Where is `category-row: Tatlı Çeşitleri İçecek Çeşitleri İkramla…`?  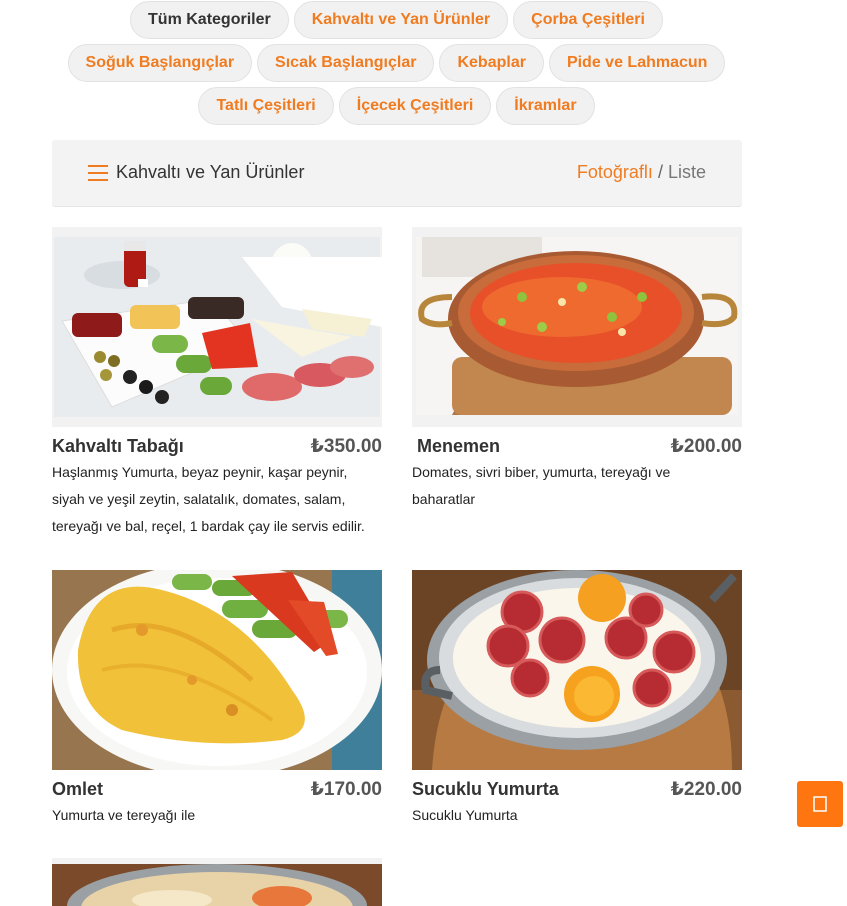
category-row: Tatlı Çeşitleri İçecek Çeşitleri İkramla… is located at coordinates (396, 106).